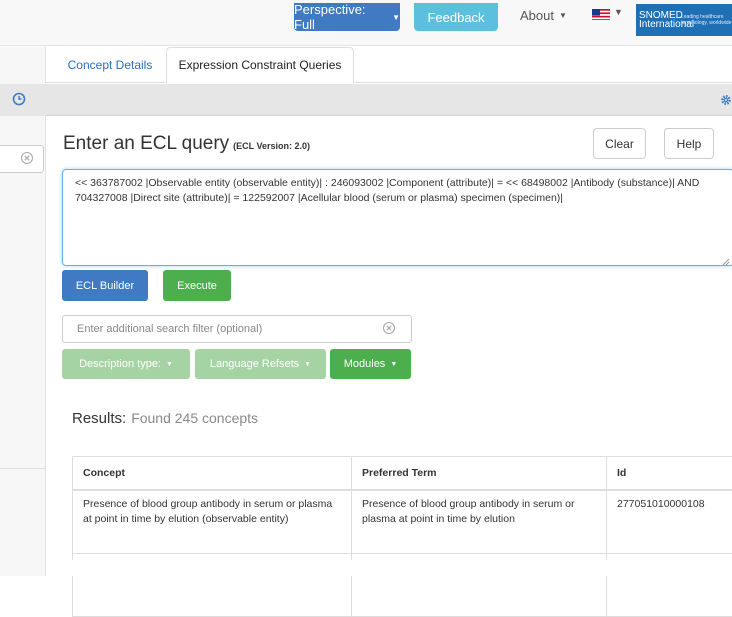 The height and width of the screenshot is (617, 732). I want to click on about-label: About, so click(537, 15).